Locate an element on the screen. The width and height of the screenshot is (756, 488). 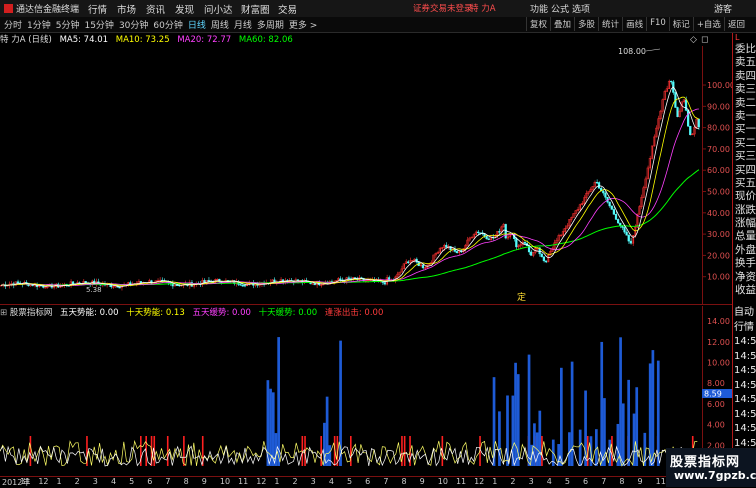
tab-weekly: 周线 is located at coordinates (220, 24).